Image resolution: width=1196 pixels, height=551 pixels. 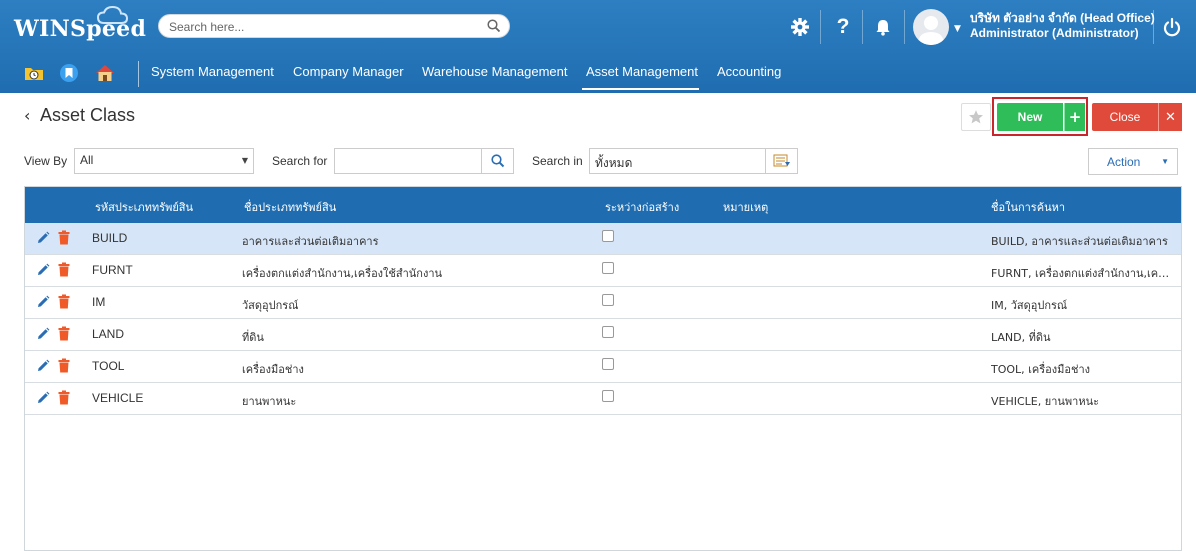 I want to click on list-picker-icon, so click(x=781, y=160).